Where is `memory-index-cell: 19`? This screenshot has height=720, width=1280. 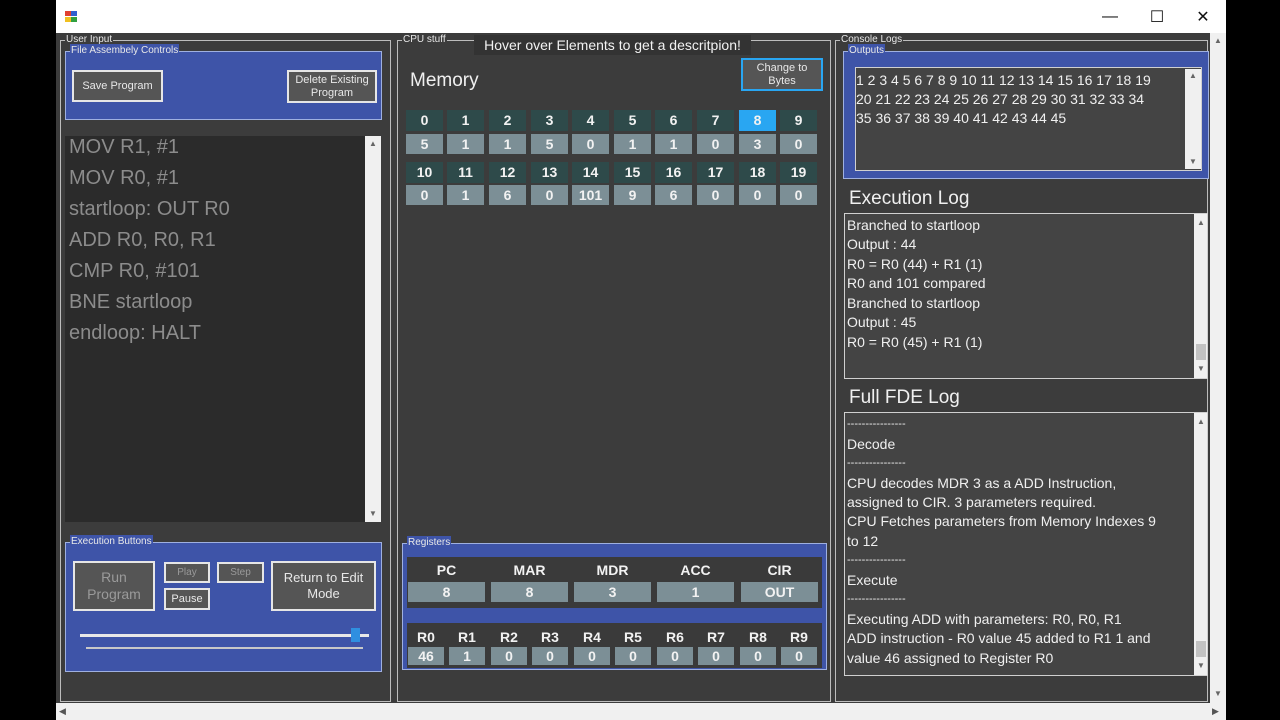
memory-index-cell: 19 is located at coordinates (798, 172).